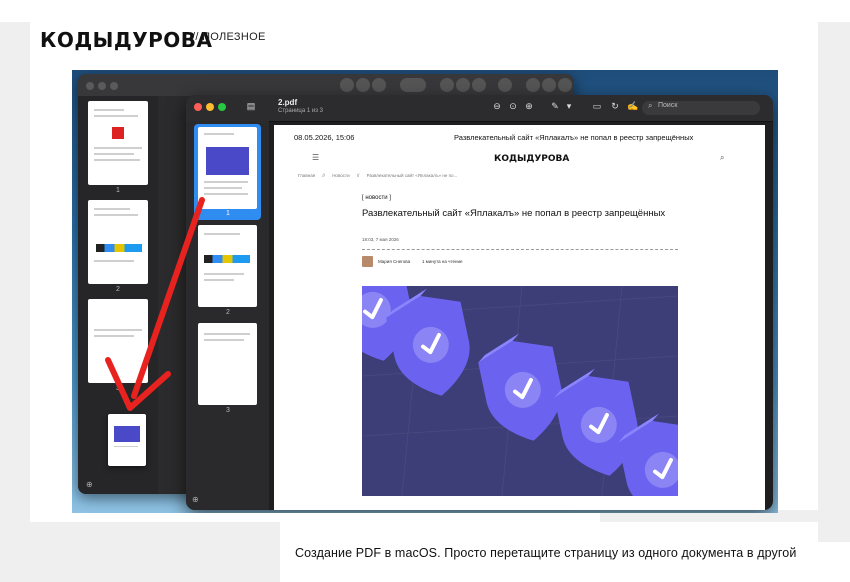 The height and width of the screenshot is (582, 850). I want to click on section-label: // ПОЛЕЗНОЕ, so click(229, 37).